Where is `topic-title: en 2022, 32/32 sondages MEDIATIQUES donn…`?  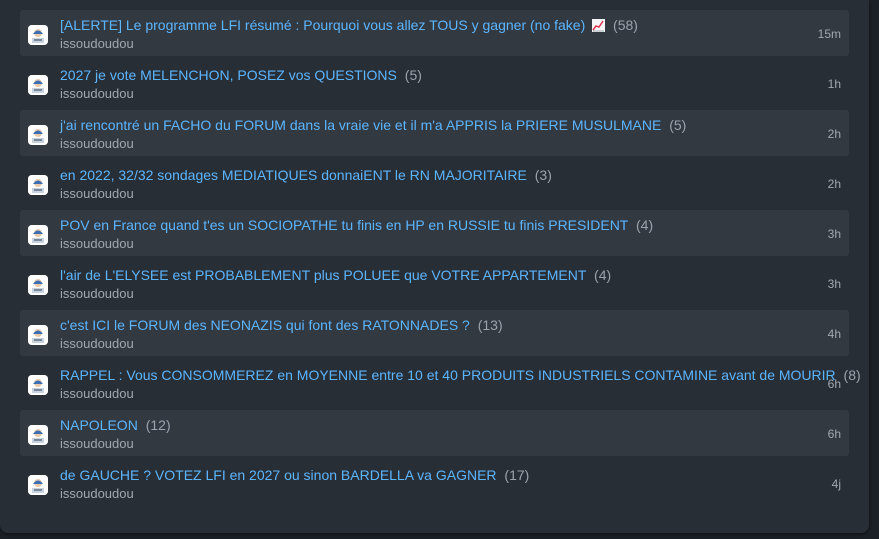
topic-title: en 2022, 32/32 sondages MEDIATIQUES donn… is located at coordinates (306, 175).